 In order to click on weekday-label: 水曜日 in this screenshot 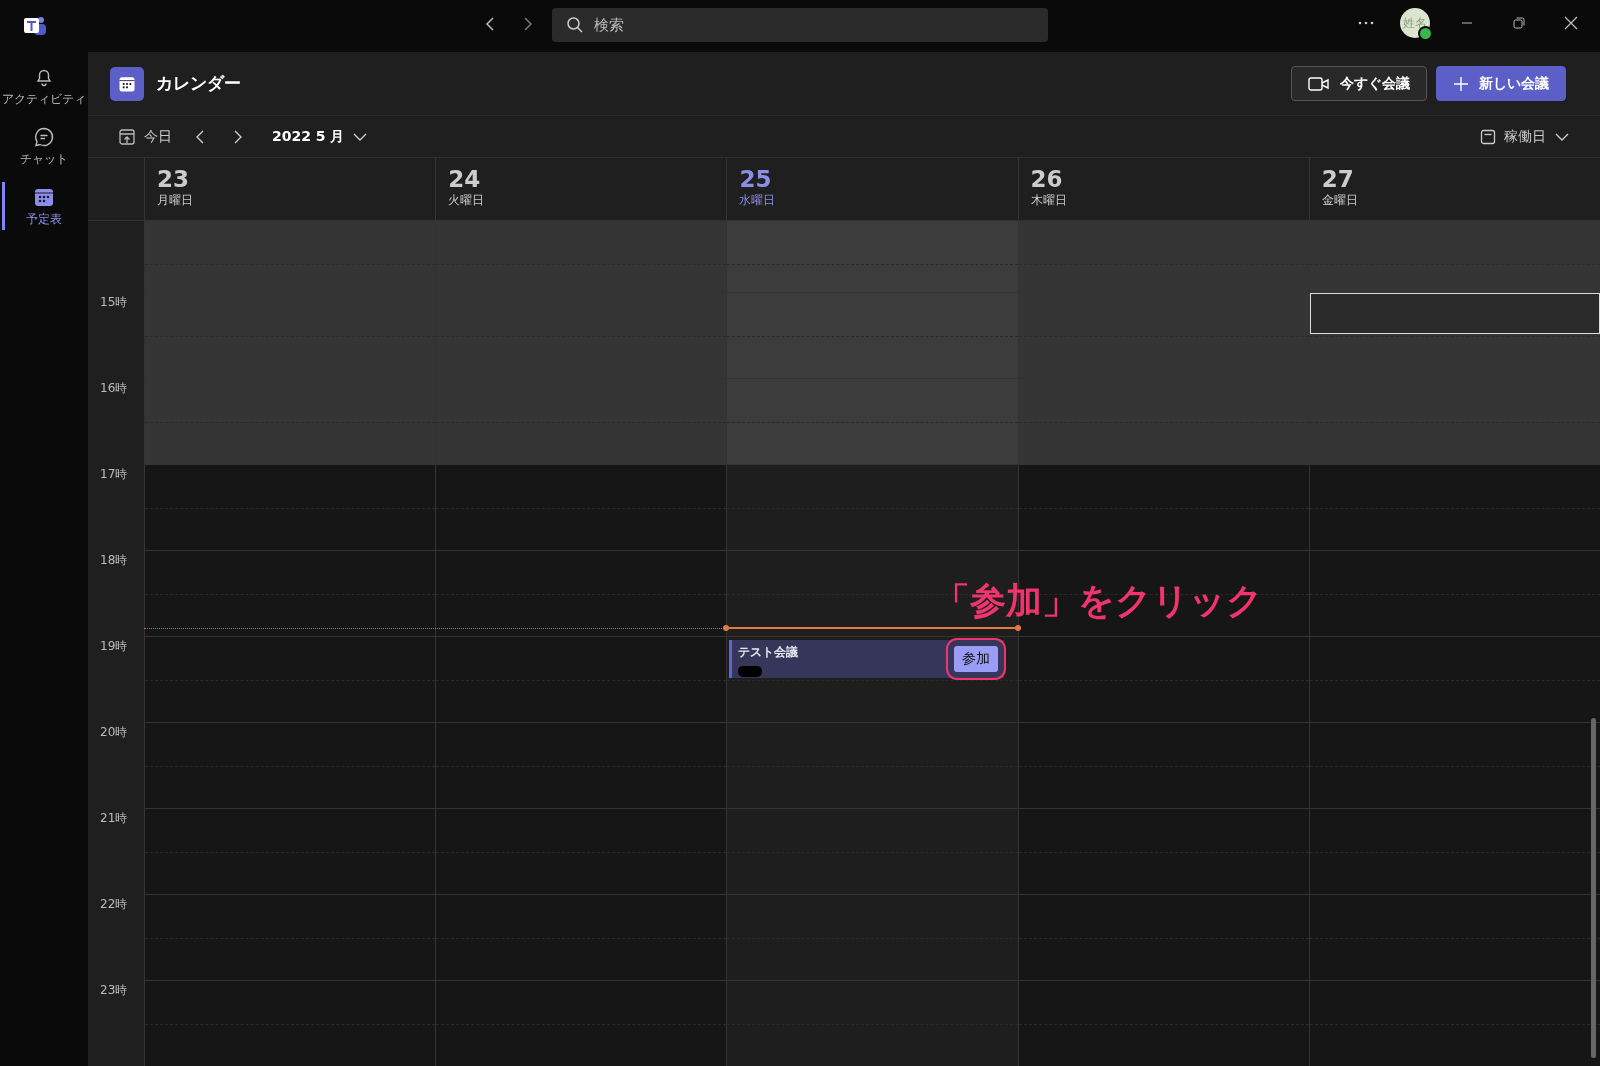, I will do `click(758, 200)`.